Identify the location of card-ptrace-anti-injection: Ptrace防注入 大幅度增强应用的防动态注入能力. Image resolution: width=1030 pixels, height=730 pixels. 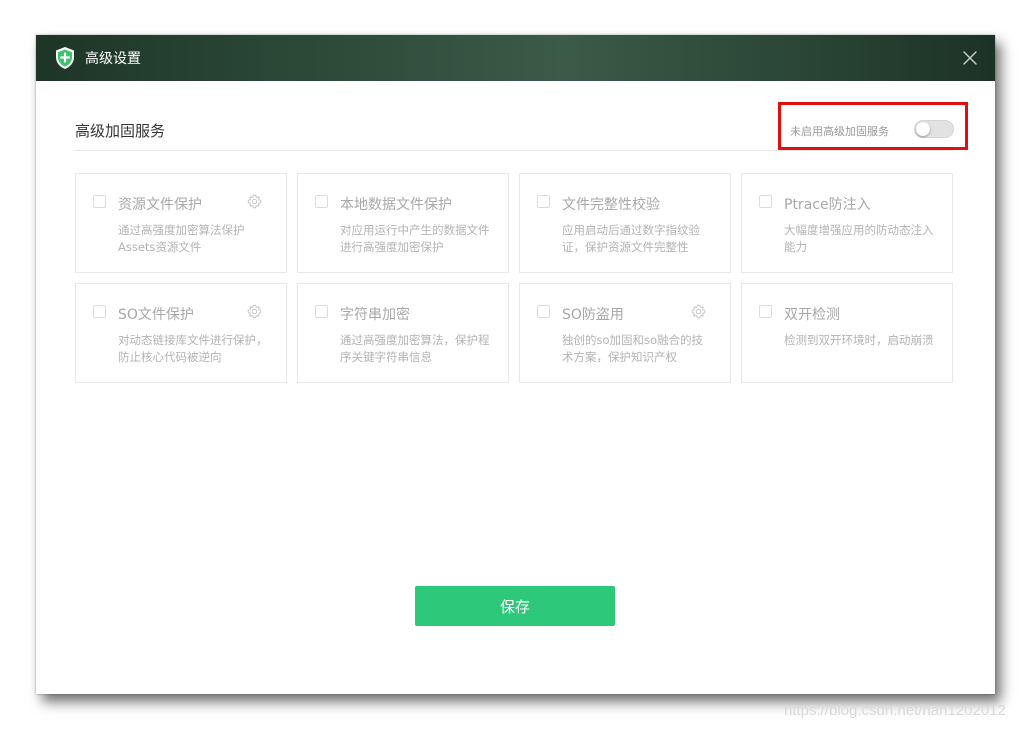
(847, 223).